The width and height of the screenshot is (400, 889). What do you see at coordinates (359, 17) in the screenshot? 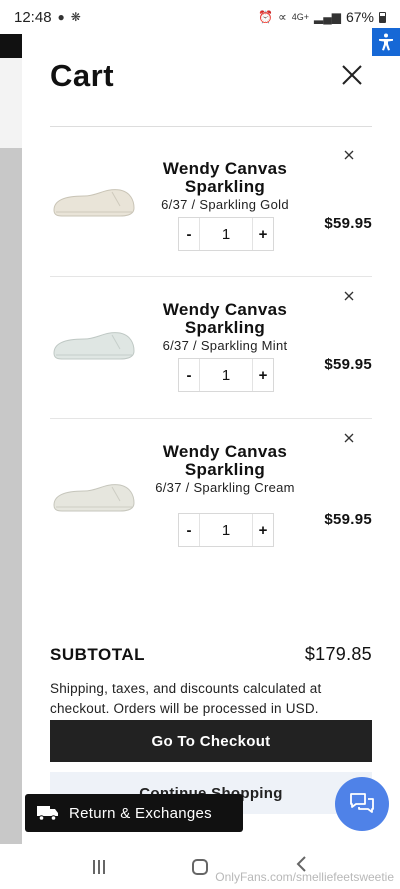
I see `battery-percent: 67%` at bounding box center [359, 17].